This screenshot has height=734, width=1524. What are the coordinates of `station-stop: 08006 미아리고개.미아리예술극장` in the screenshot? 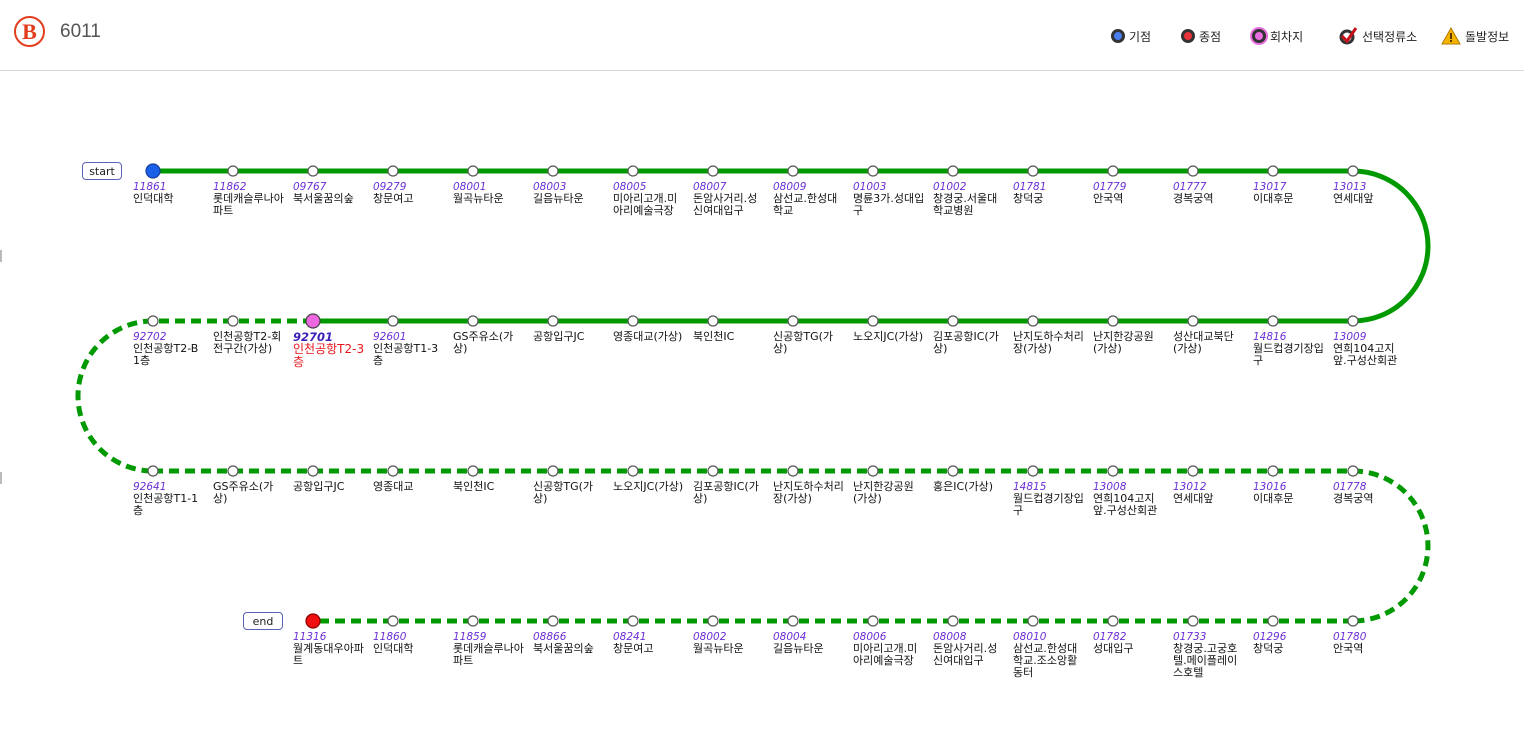 It's located at (893, 649).